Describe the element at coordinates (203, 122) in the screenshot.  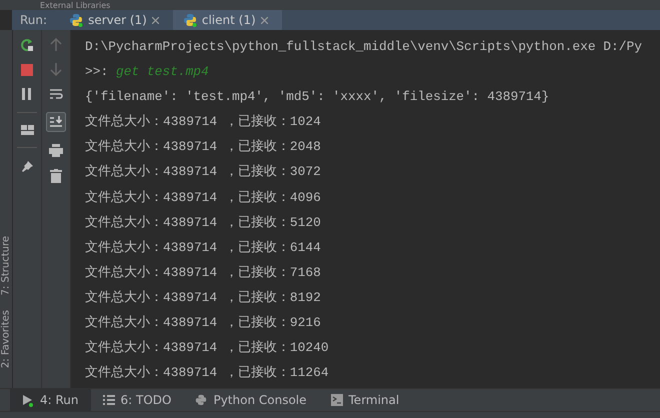
I see `console-line: 文件总大小：4389714 ，已接收：1024` at that location.